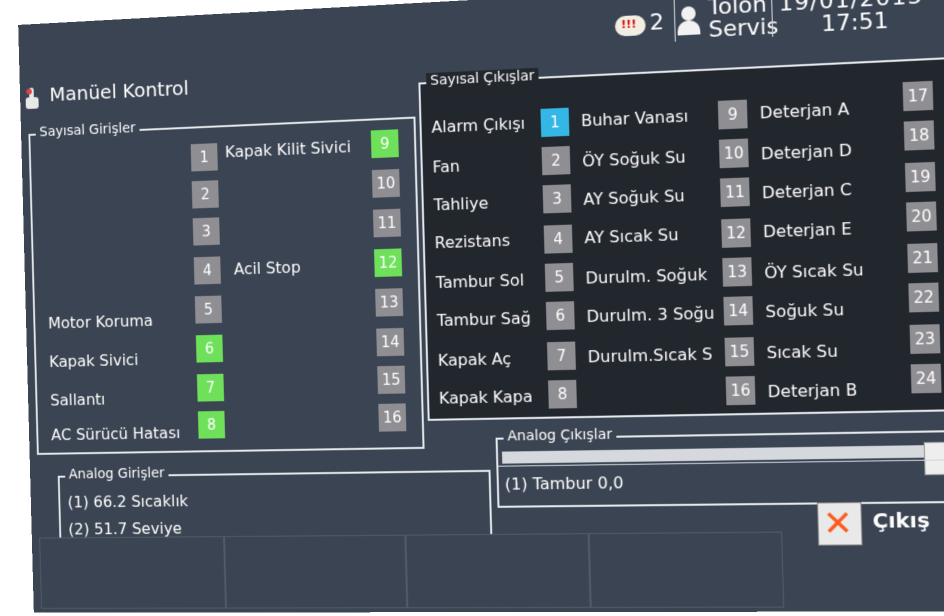  I want to click on do-label-detergent-c: Deterjan C, so click(807, 191).